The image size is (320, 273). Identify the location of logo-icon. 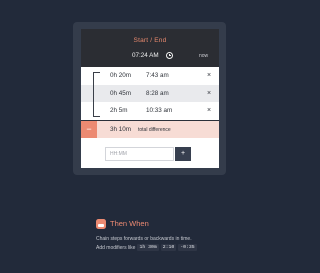
(101, 224).